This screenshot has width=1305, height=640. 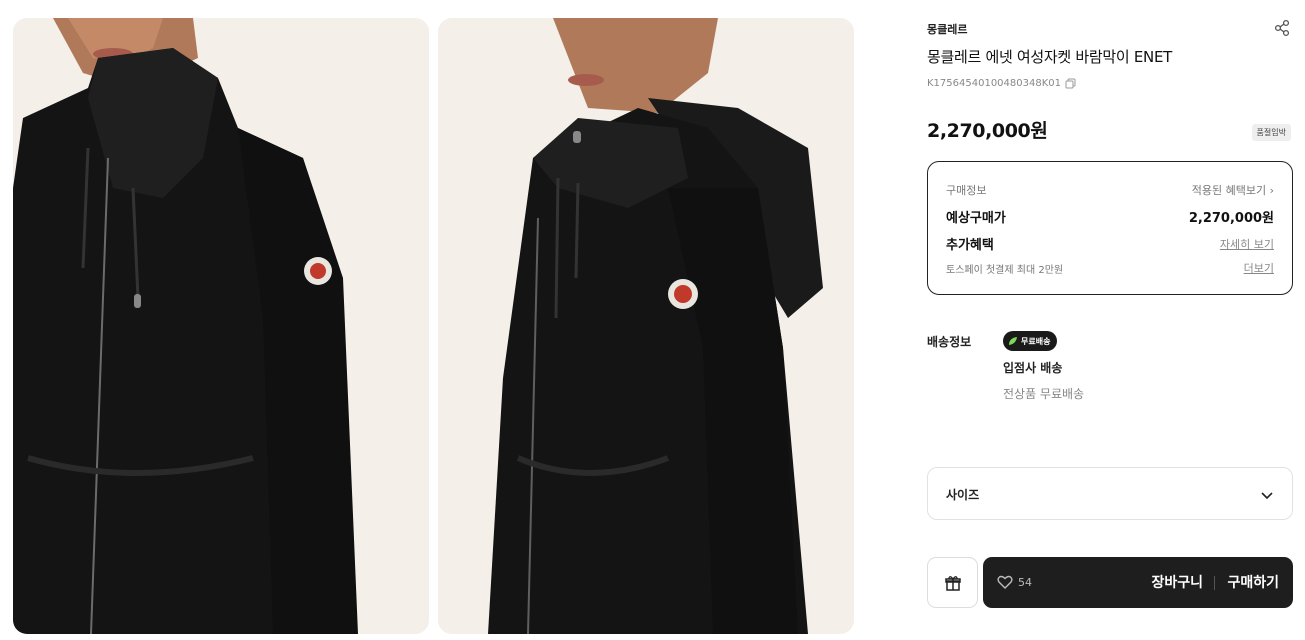 What do you see at coordinates (1025, 582) in the screenshot?
I see `like-count: 54` at bounding box center [1025, 582].